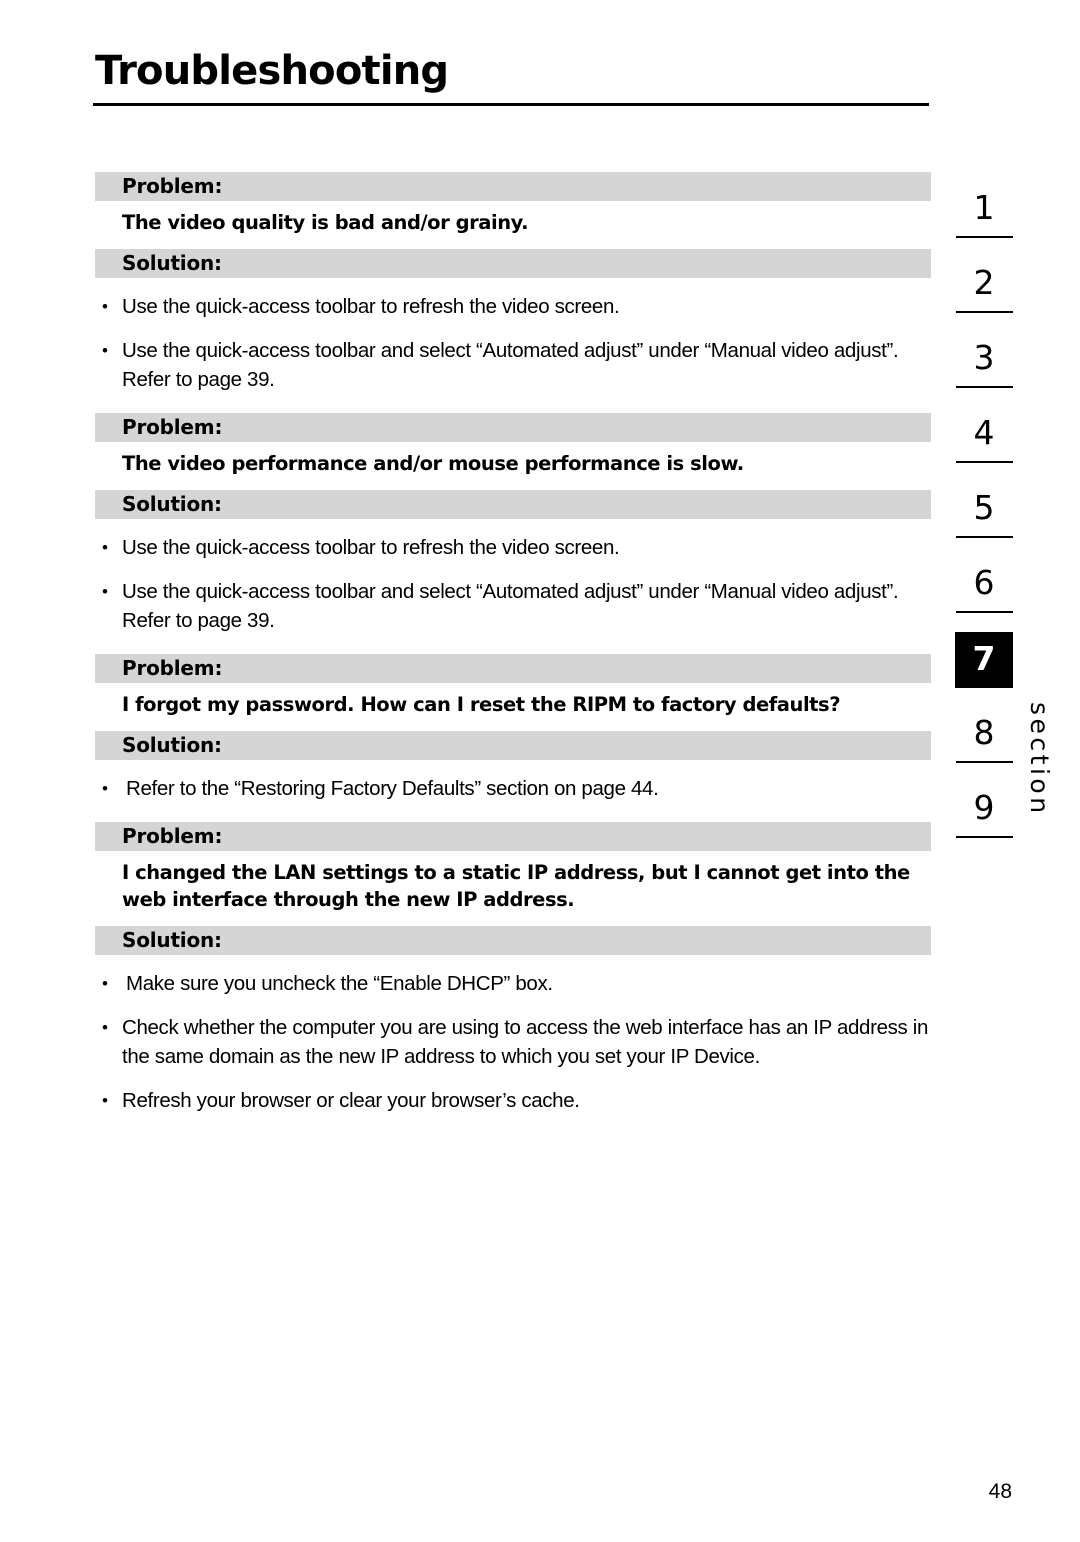  I want to click on section-tab-9: 9, so click(984, 817).